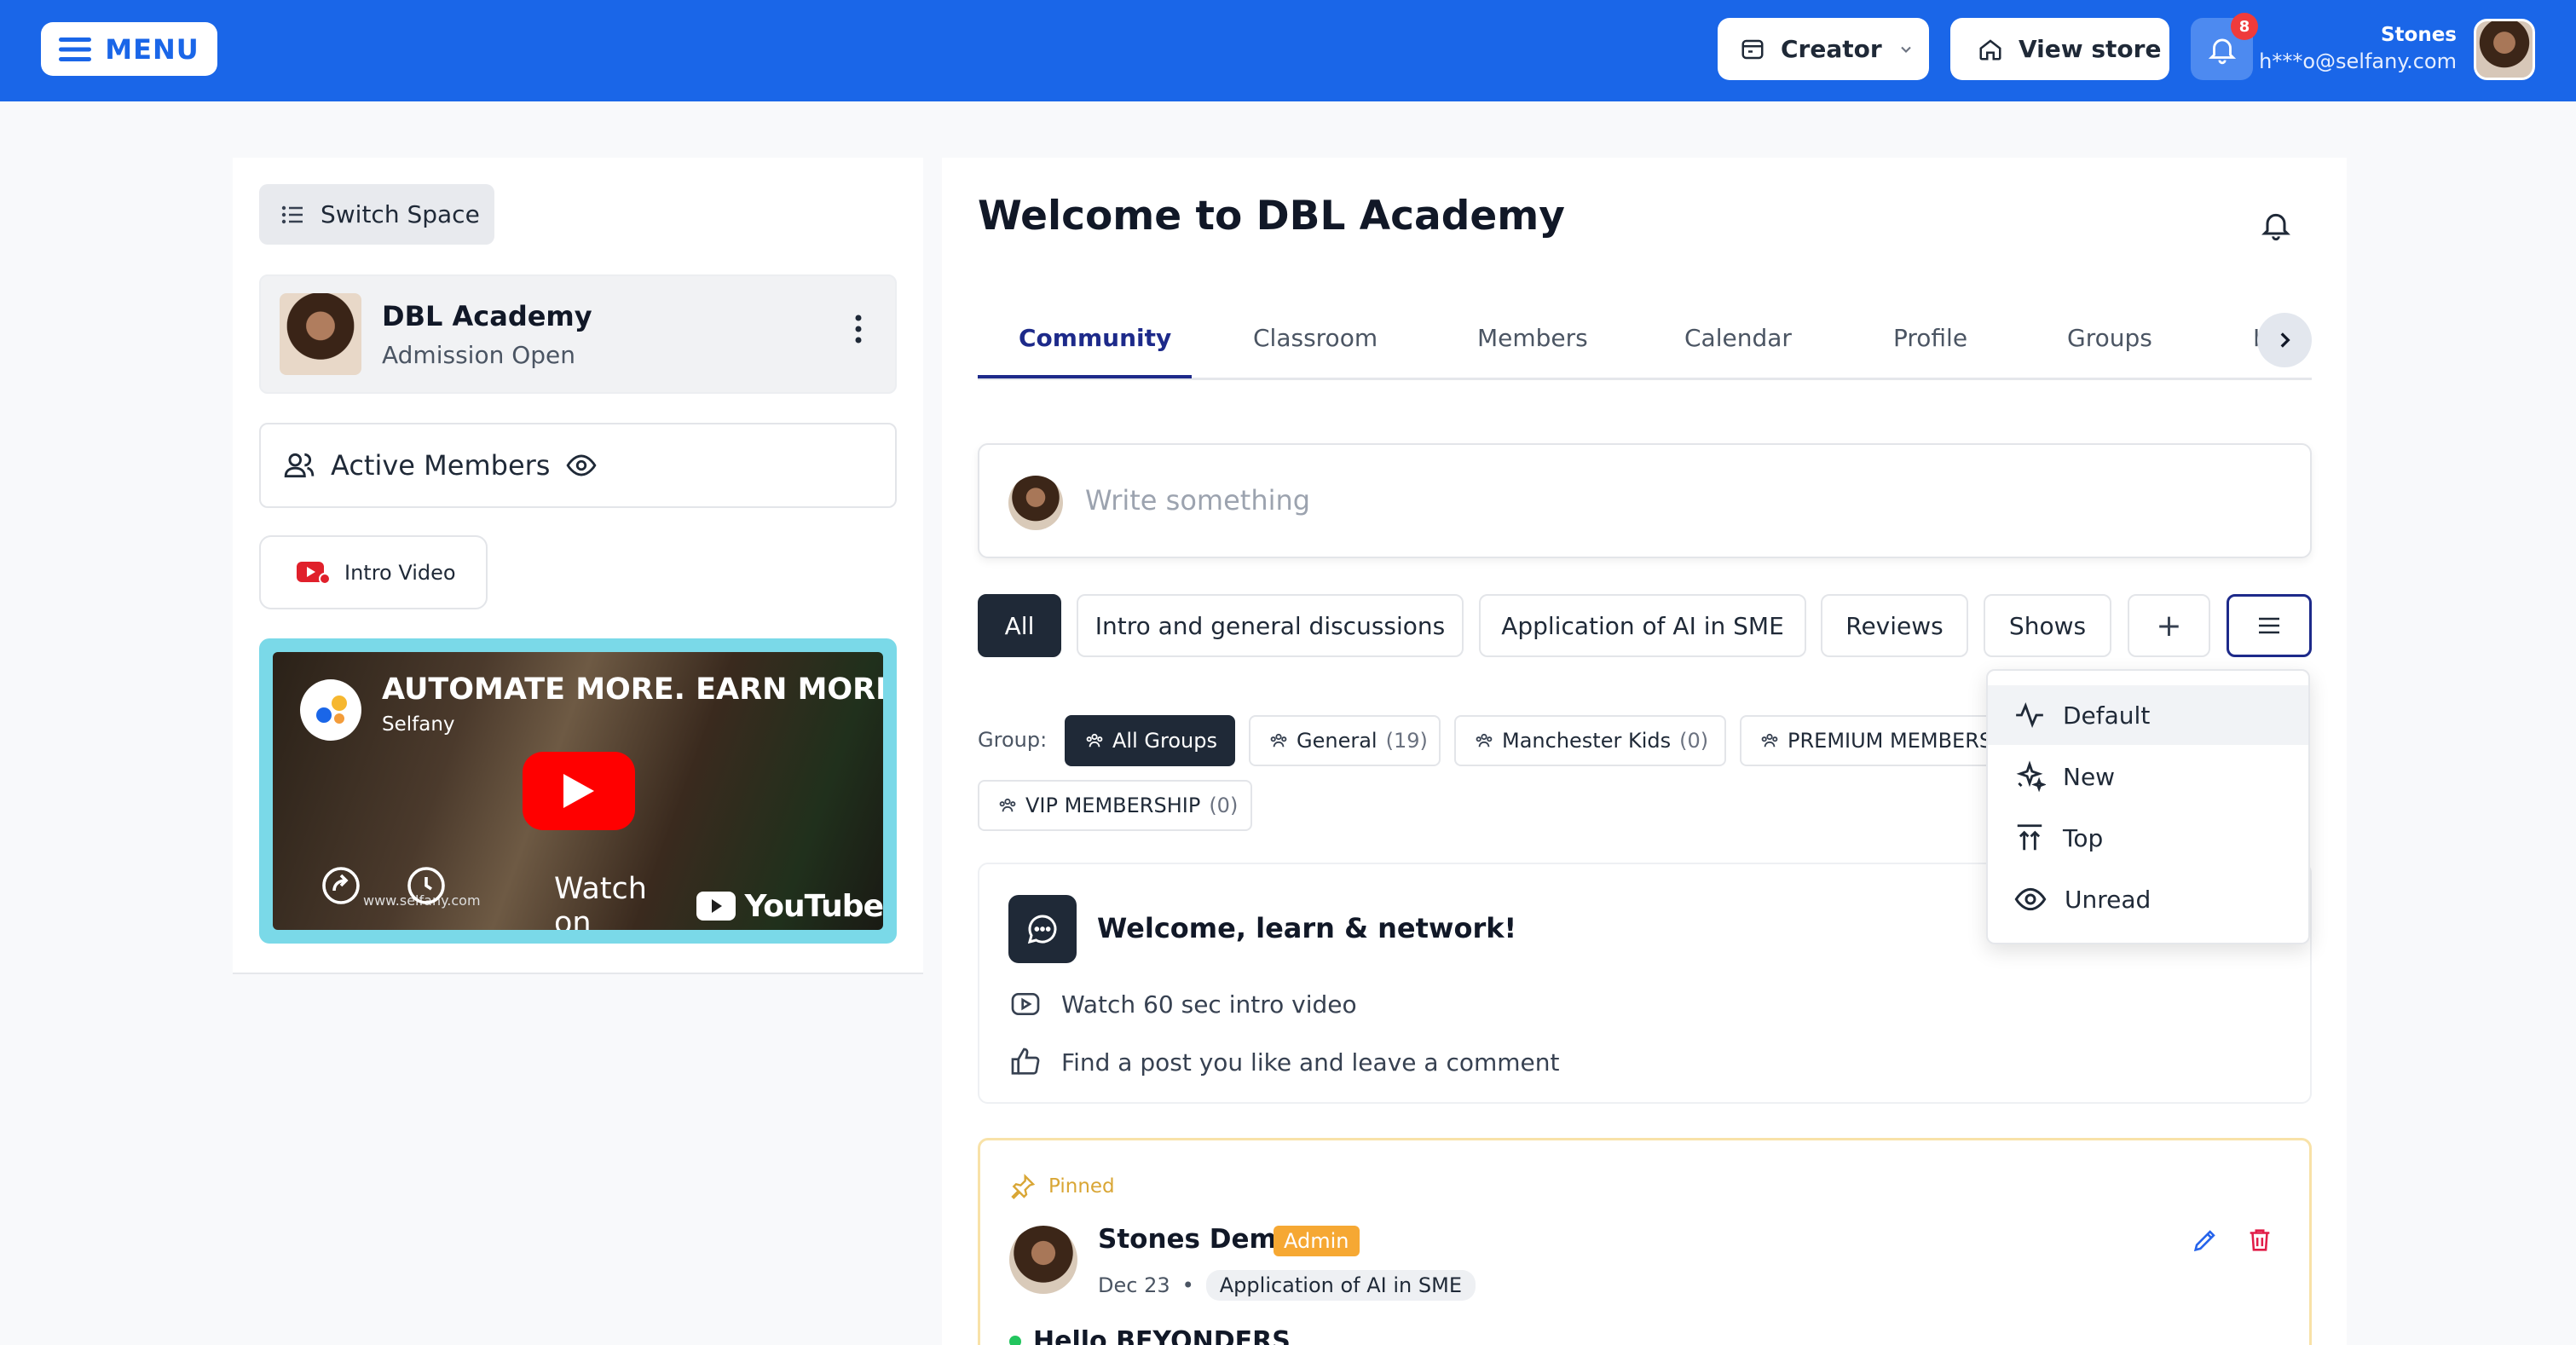  Describe the element at coordinates (1406, 741) in the screenshot. I see `group-chip-count: (19)` at that location.